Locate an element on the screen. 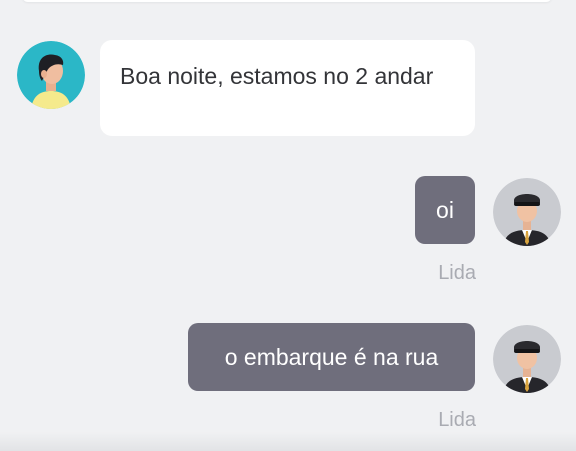  input-area-edge is located at coordinates (288, 441).